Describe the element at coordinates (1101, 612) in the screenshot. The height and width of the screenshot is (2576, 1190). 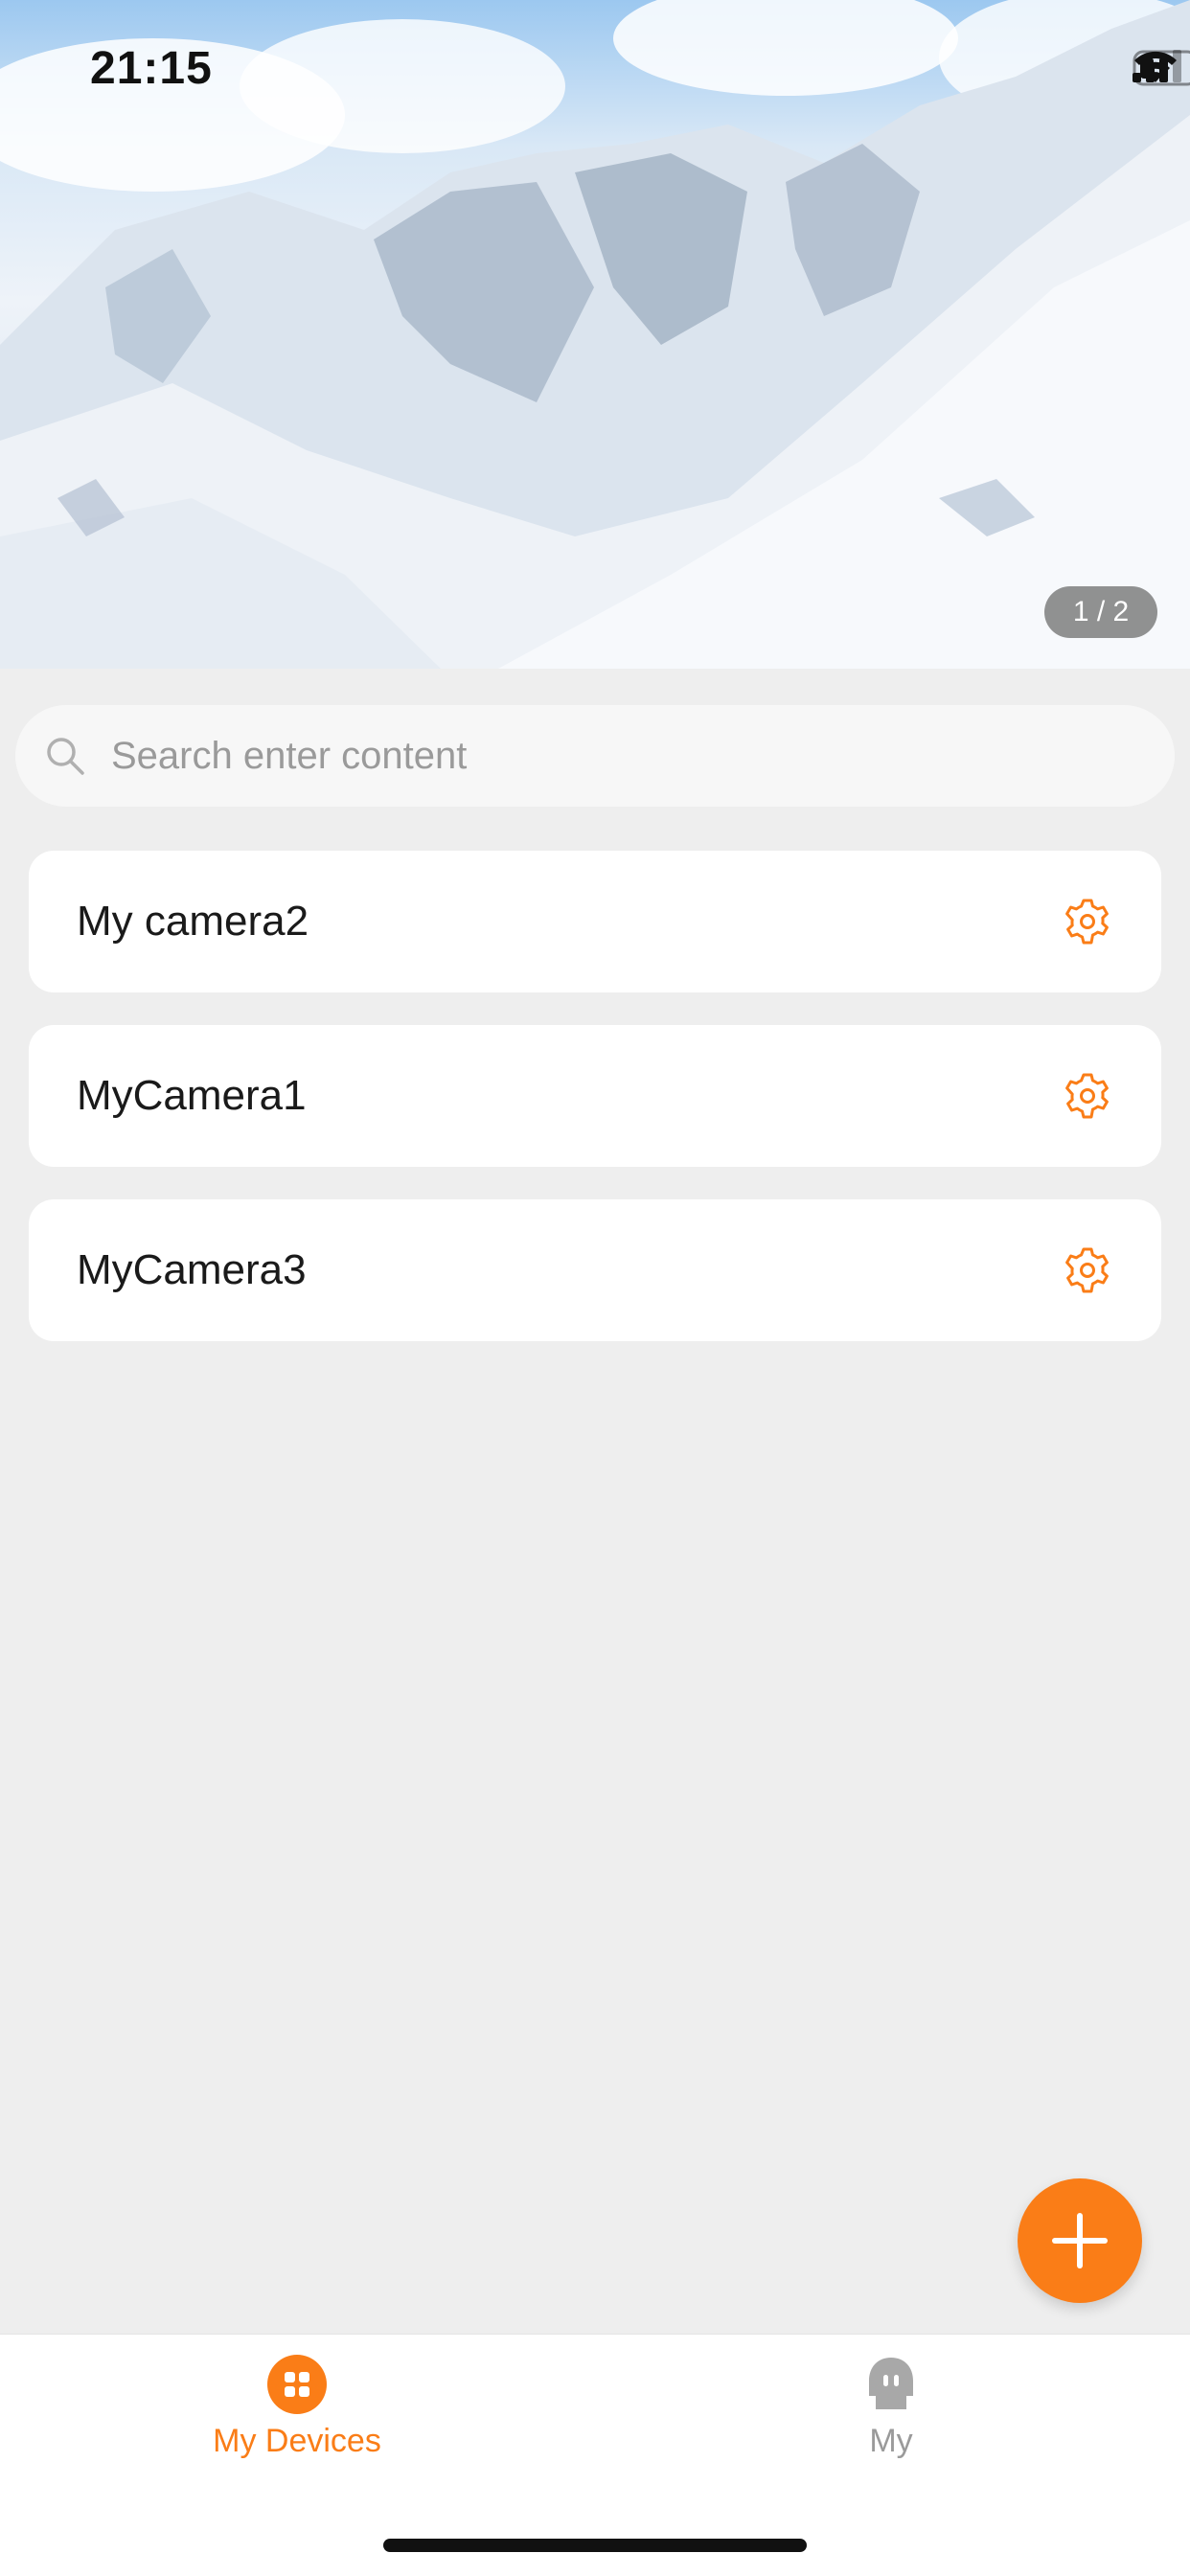
I see `carousel-page-indicator: 1 / 2` at that location.